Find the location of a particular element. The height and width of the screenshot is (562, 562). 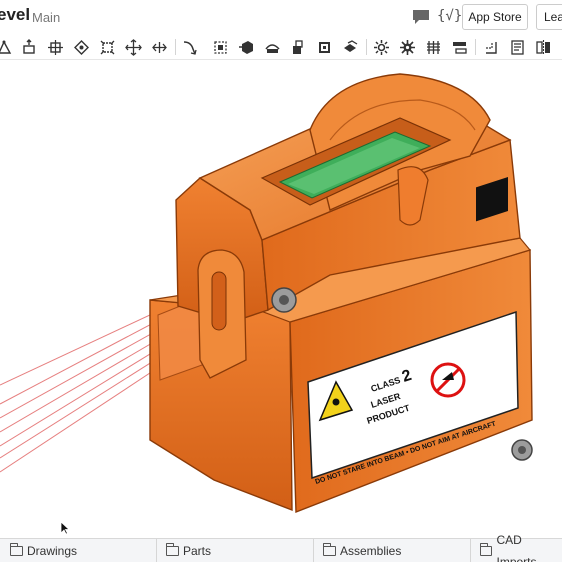

cad-imports-folder-icon is located at coordinates (486, 549).